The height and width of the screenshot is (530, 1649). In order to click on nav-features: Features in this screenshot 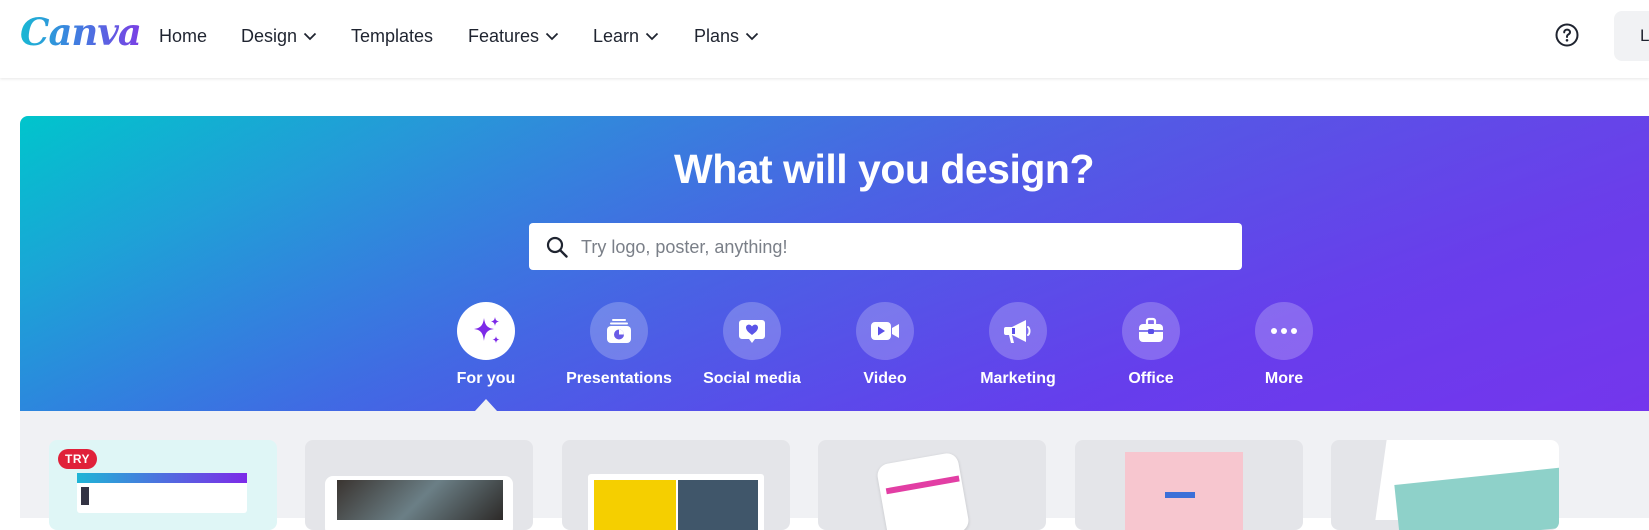, I will do `click(513, 36)`.